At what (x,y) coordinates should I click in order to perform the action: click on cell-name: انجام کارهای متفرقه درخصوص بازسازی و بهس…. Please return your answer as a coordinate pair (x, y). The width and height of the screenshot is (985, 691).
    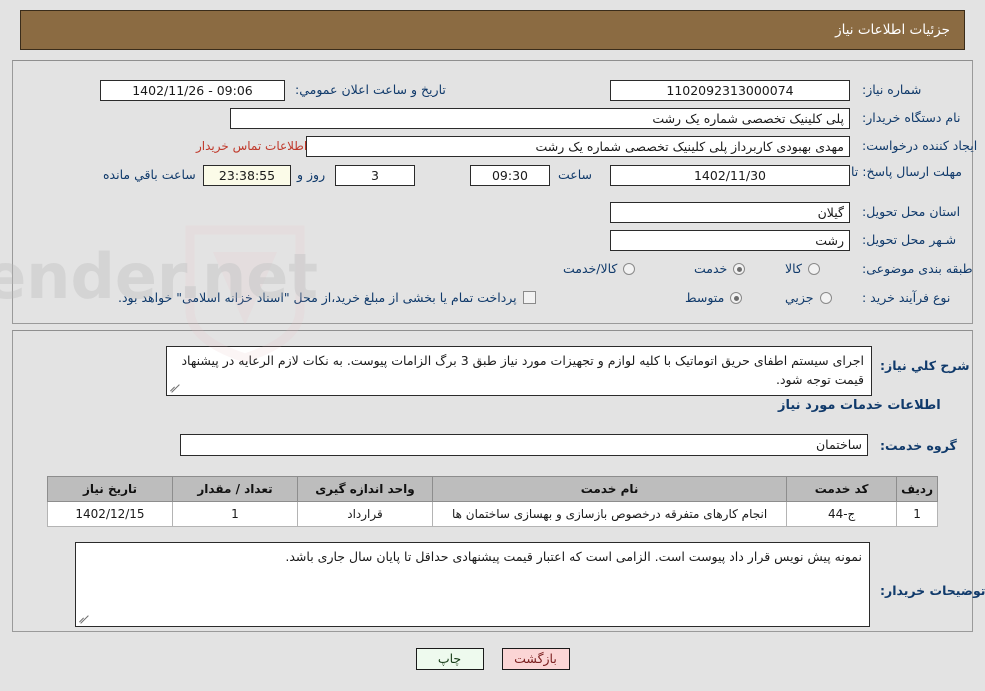
    Looking at the image, I should click on (609, 514).